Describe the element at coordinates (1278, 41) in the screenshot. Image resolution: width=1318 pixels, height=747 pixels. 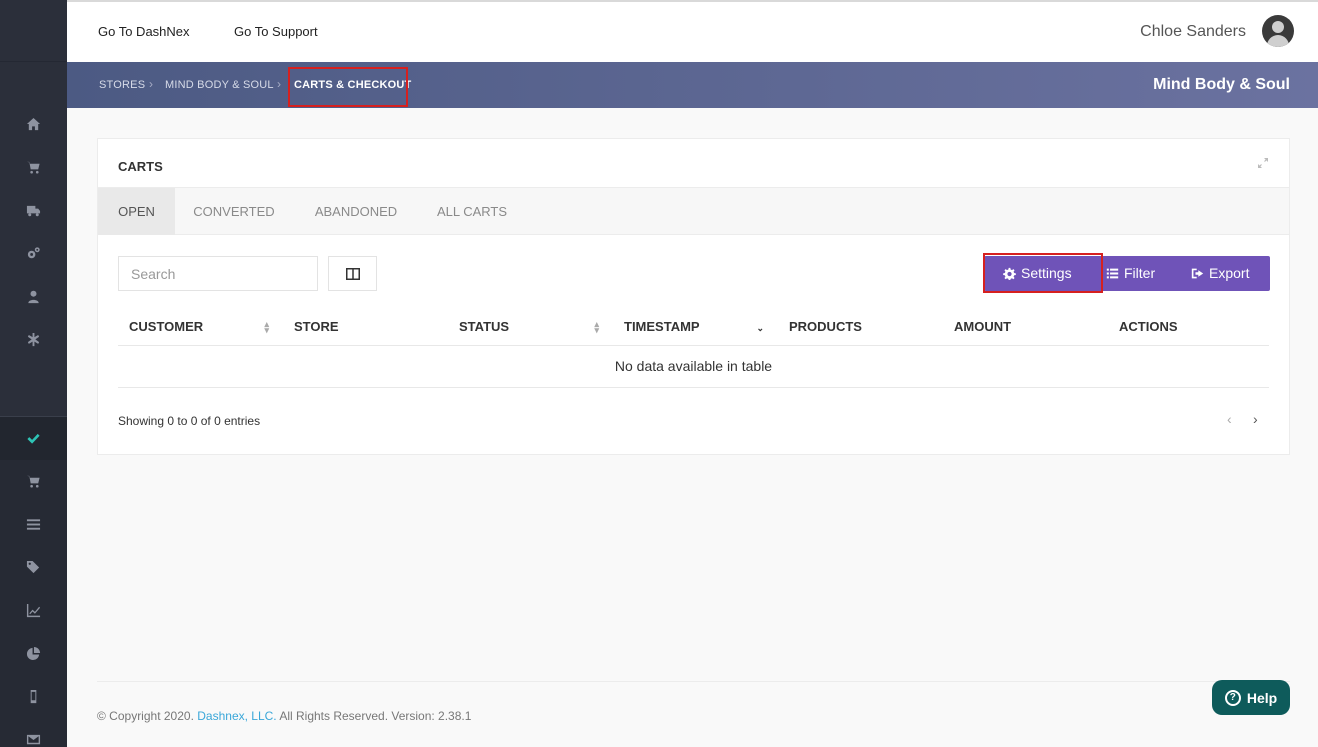
I see `avatar-body-shape` at that location.